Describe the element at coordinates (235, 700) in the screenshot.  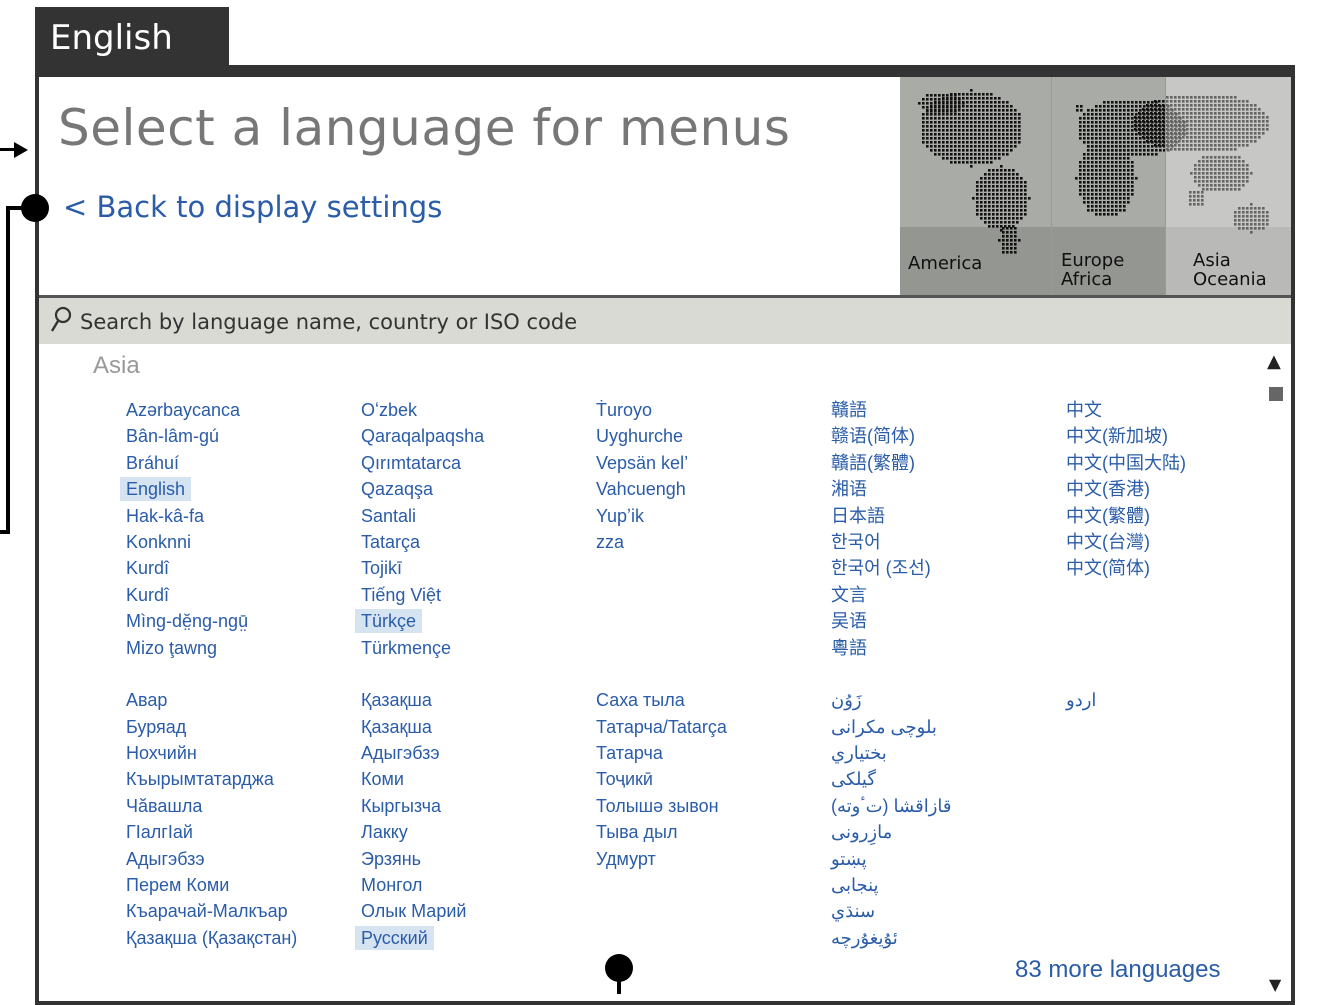
I see `language-item: Авар` at that location.